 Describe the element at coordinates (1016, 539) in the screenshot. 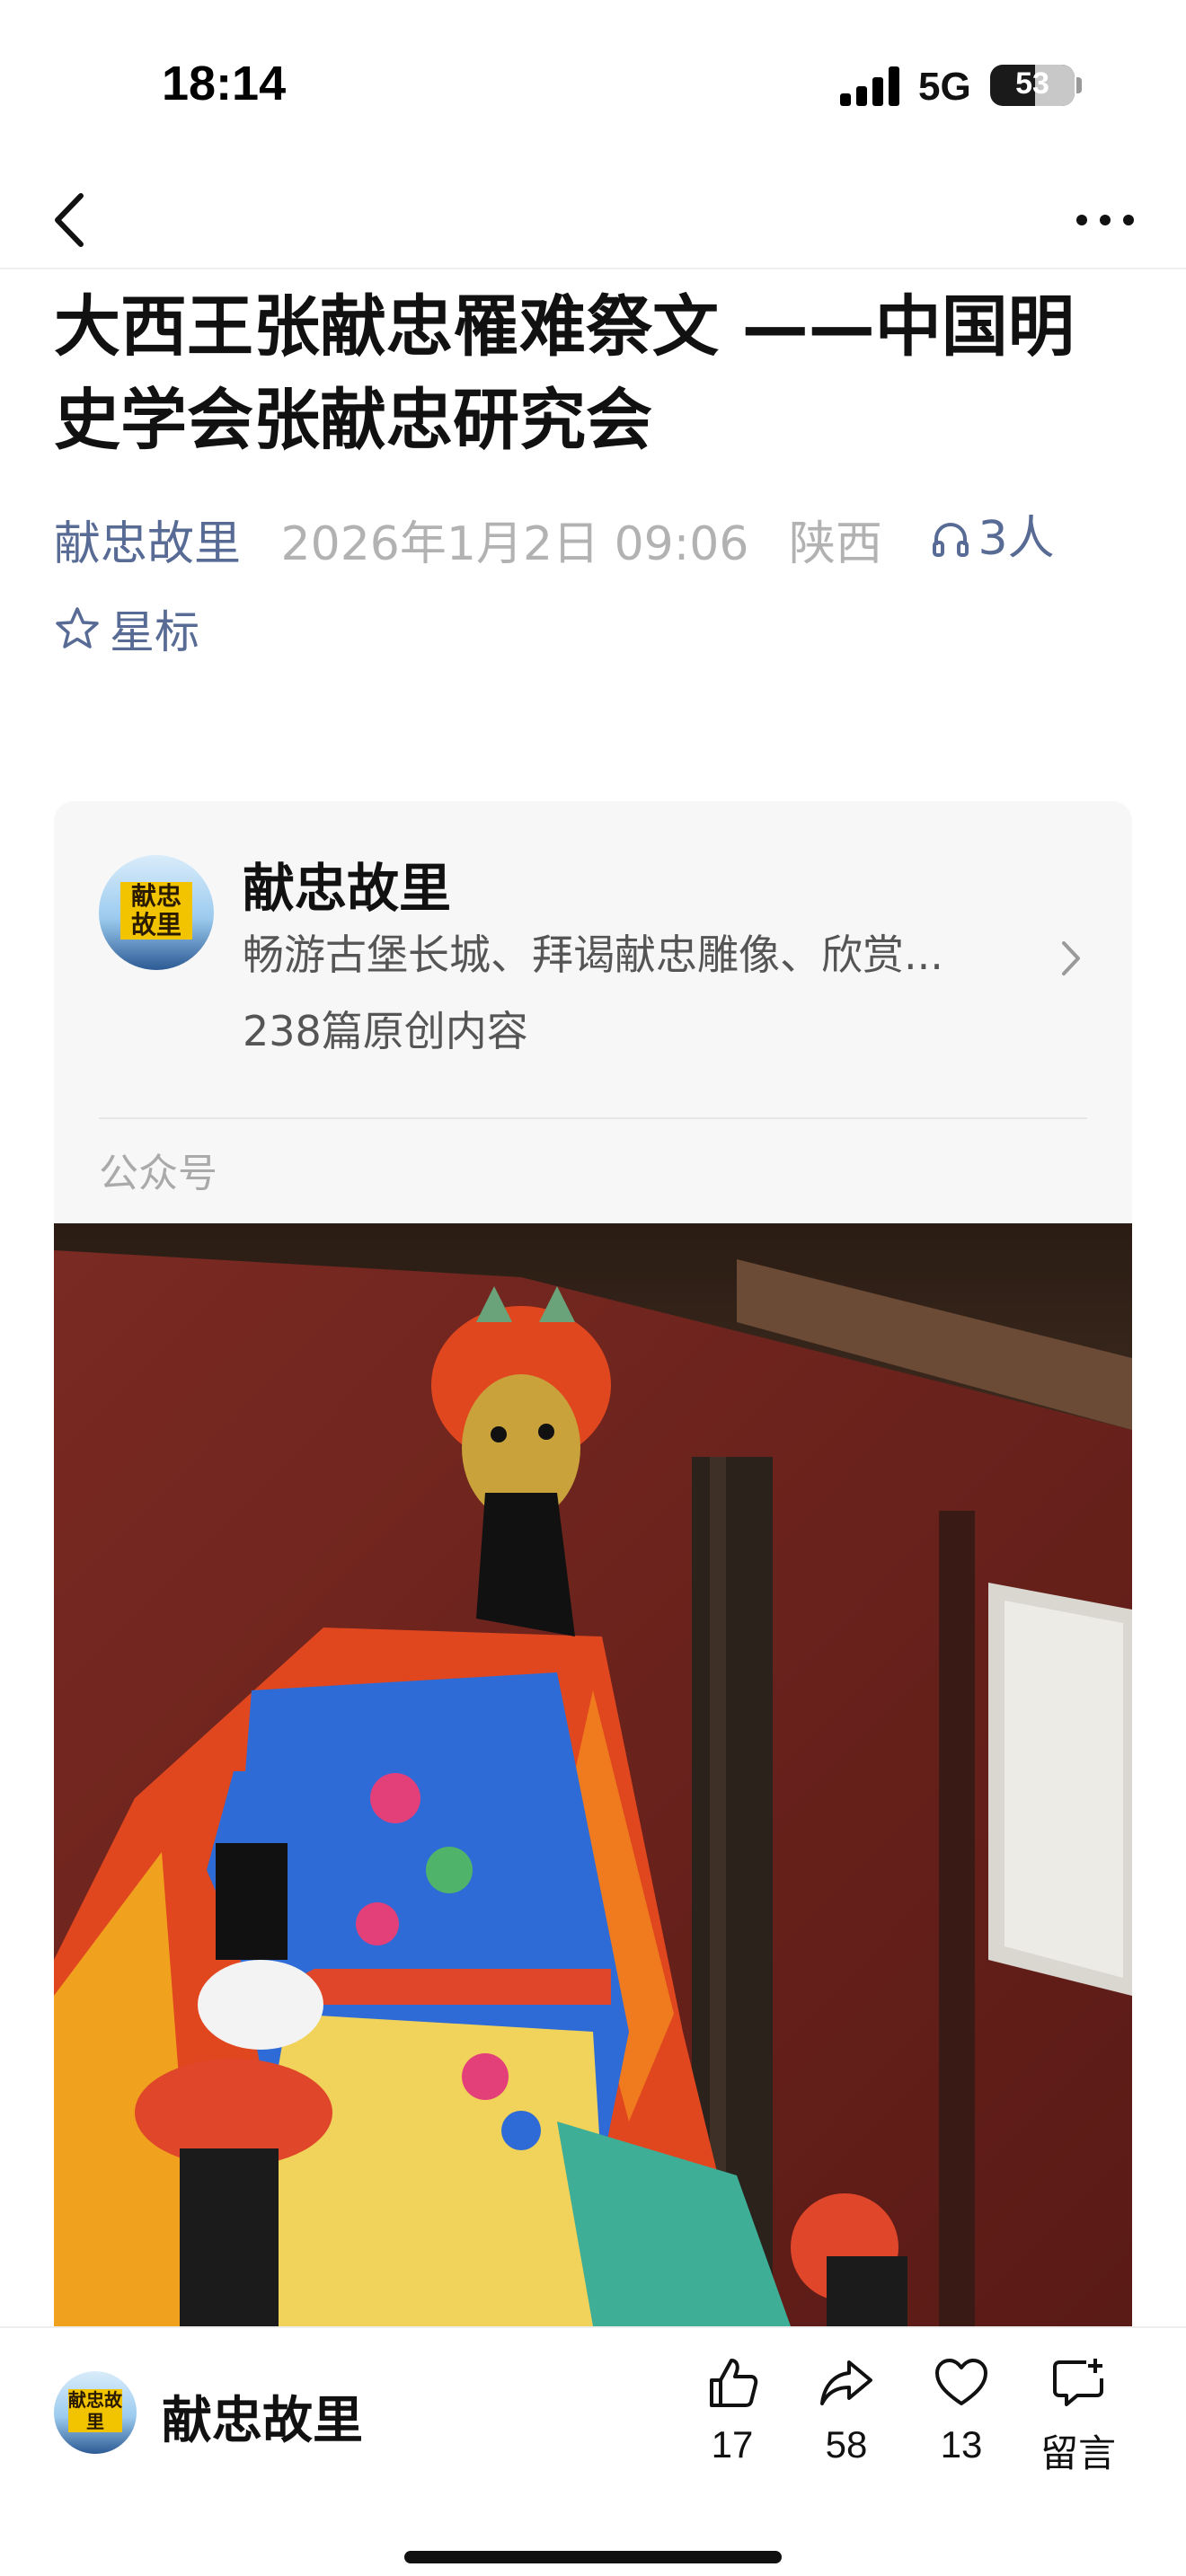

I see `listener-count: 3人` at that location.